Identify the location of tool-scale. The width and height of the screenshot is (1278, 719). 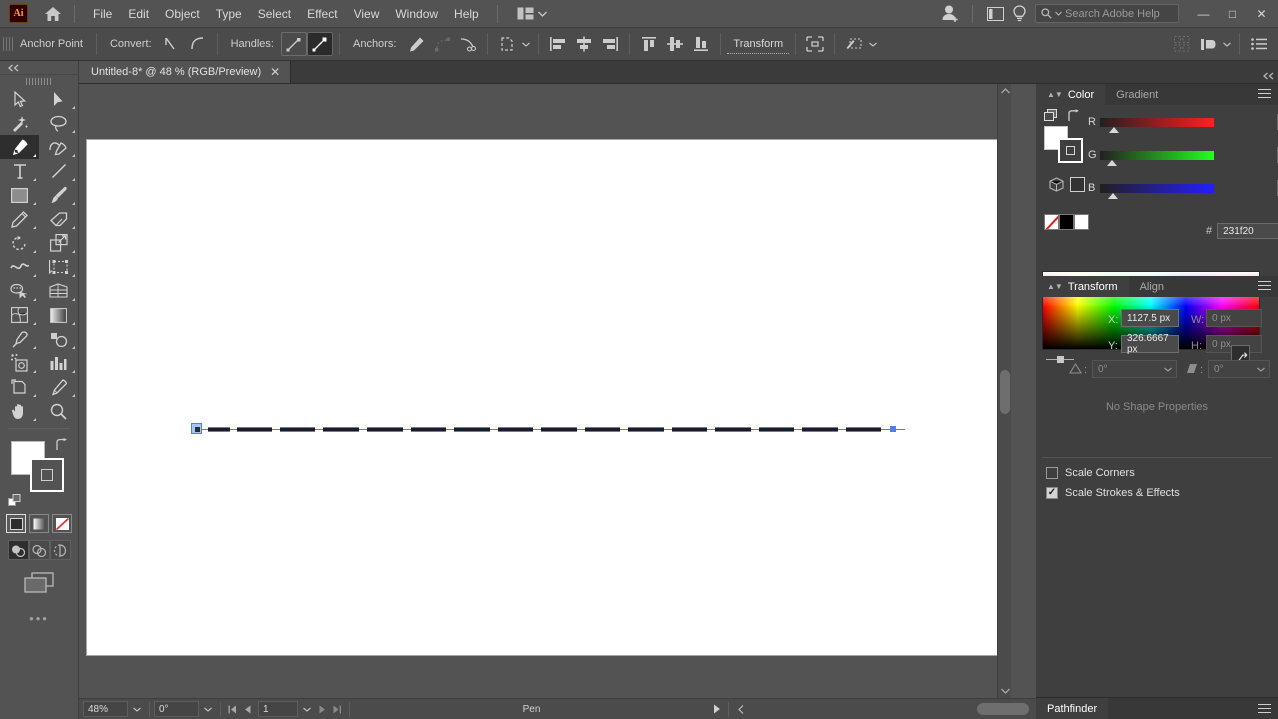
(58, 243).